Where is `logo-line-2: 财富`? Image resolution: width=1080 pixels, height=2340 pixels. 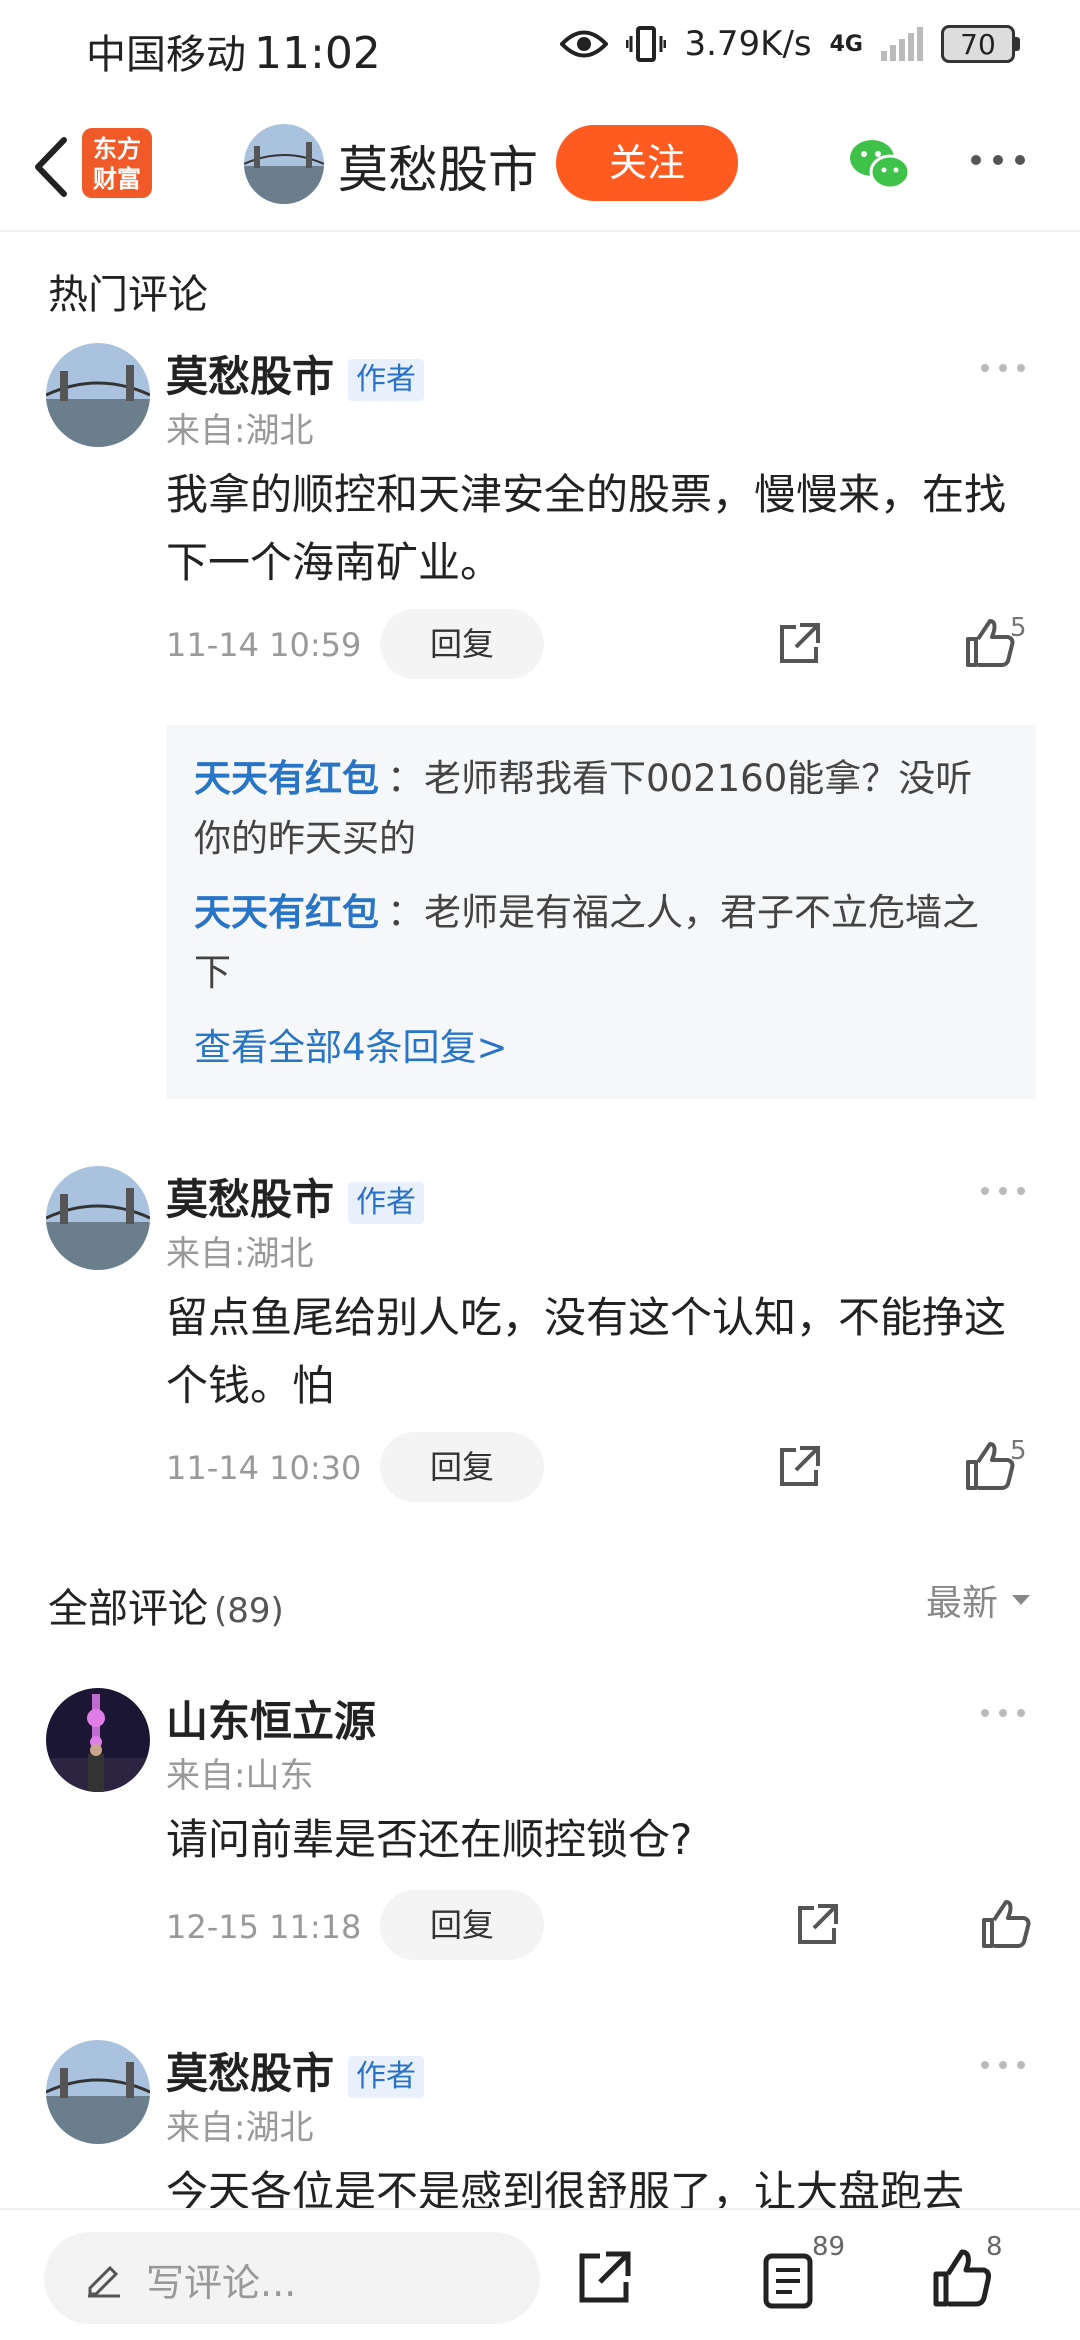 logo-line-2: 财富 is located at coordinates (117, 179).